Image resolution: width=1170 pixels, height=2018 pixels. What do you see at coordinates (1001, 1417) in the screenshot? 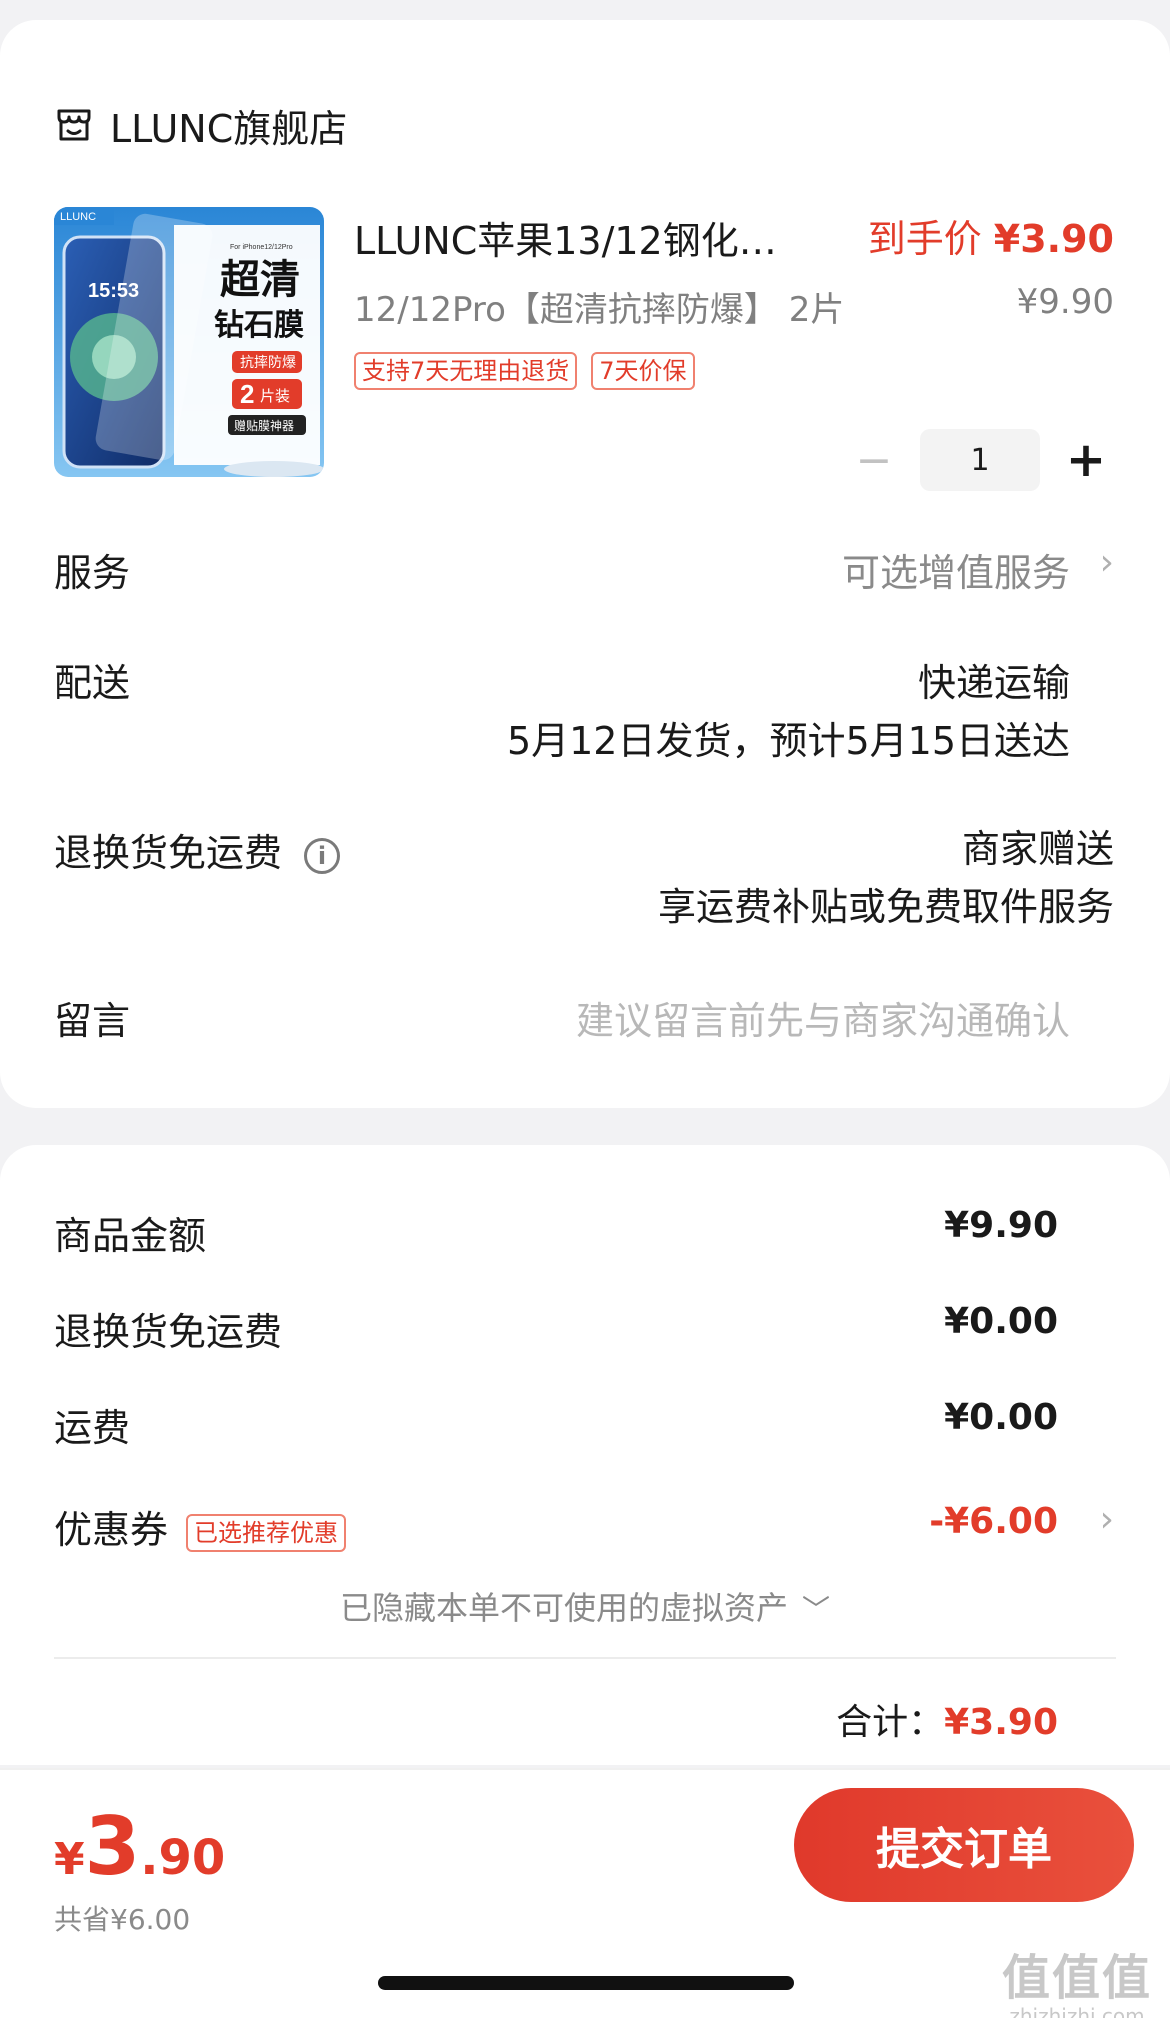
I see `shipping-fee-value: ¥0.00` at bounding box center [1001, 1417].